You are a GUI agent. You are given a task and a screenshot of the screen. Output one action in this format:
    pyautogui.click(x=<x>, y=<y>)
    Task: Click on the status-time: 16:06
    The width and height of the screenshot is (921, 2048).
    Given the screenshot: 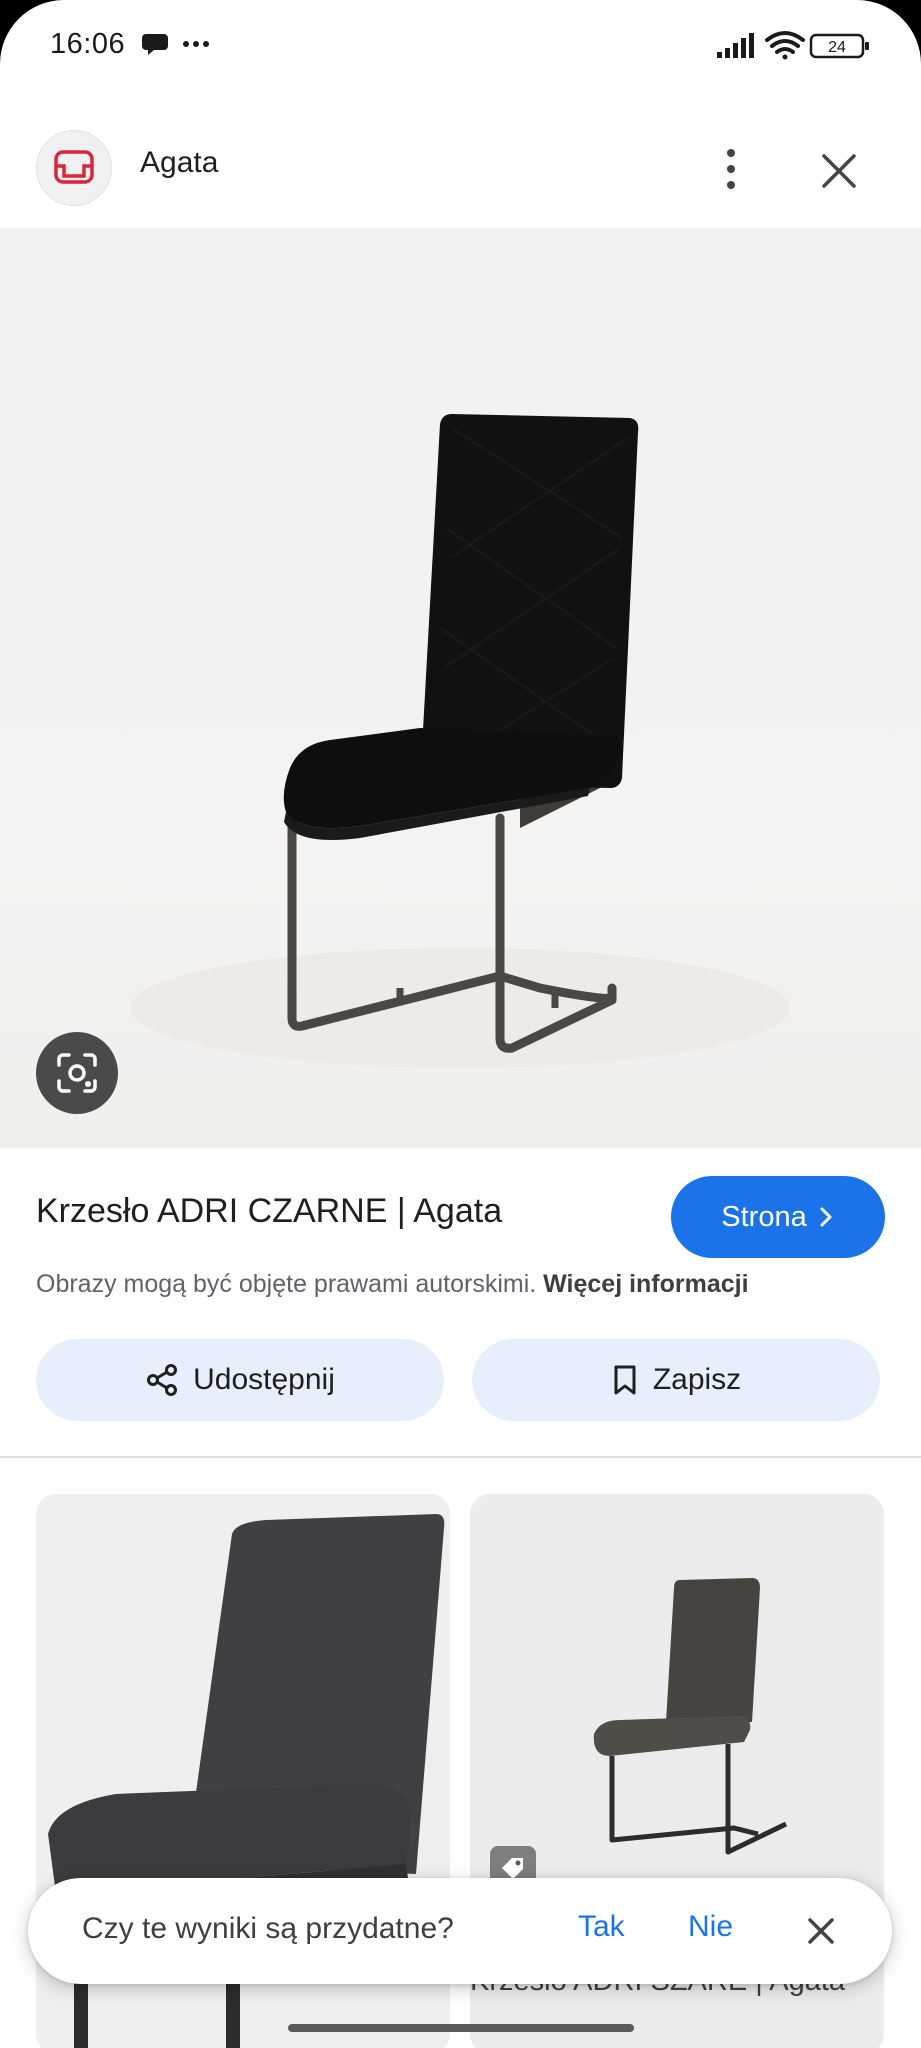 What is the action you would take?
    pyautogui.click(x=88, y=44)
    